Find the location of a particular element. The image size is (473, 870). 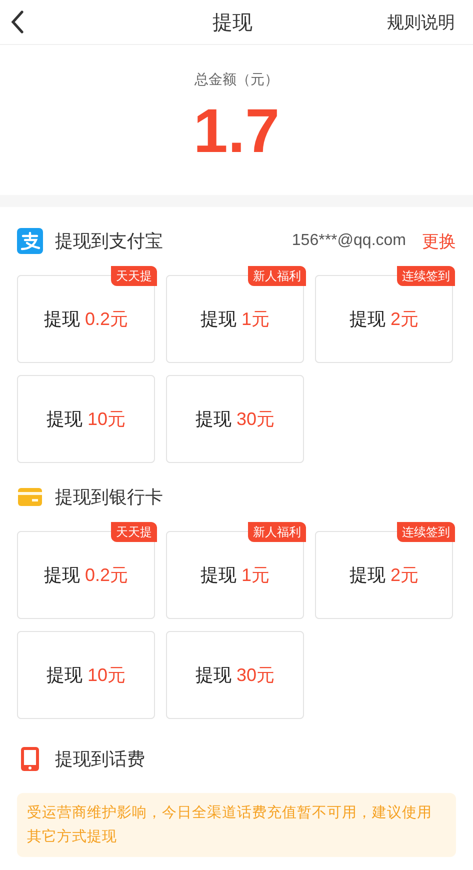

alipay-icon is located at coordinates (30, 241).